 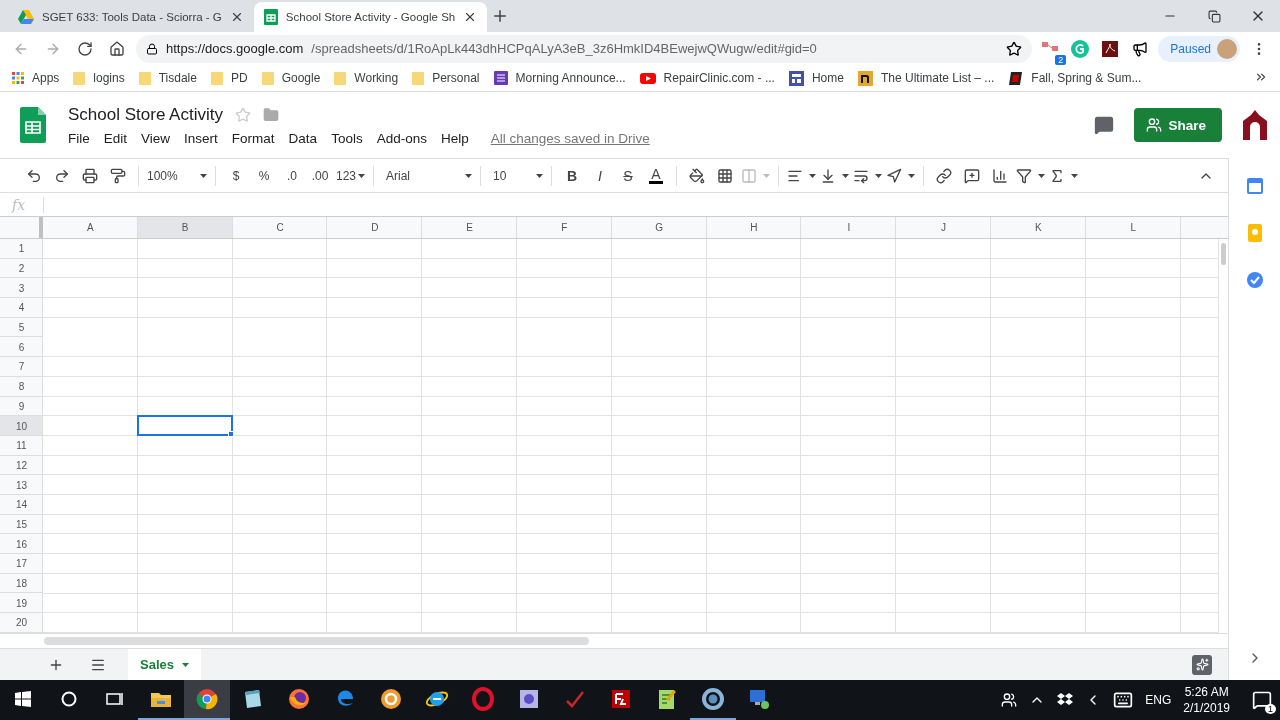 I want to click on row-header: 12, so click(x=21, y=465).